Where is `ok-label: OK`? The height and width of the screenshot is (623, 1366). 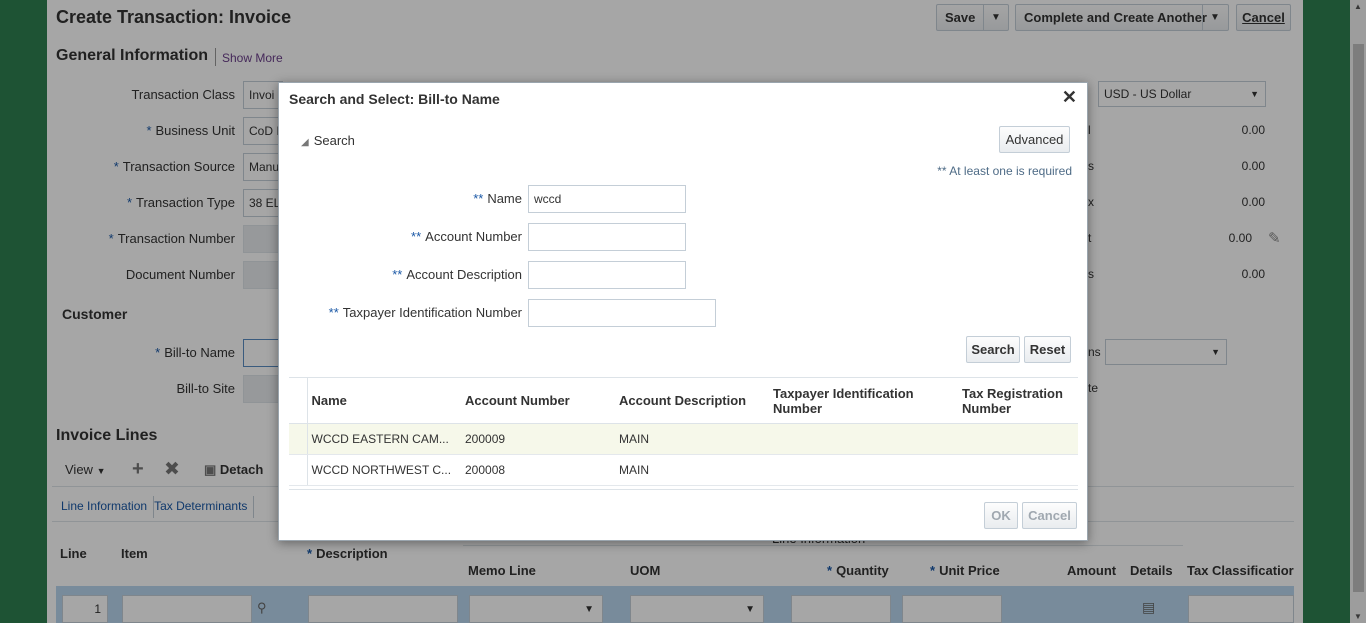 ok-label: OK is located at coordinates (1001, 515).